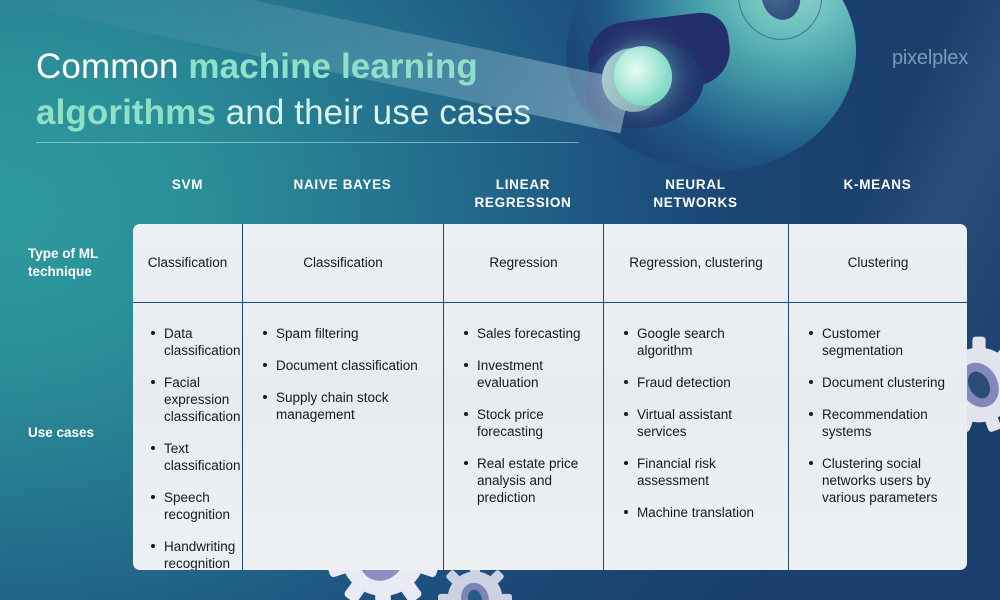 This screenshot has height=600, width=1000. I want to click on list-item: Customer segmentation, so click(884, 342).